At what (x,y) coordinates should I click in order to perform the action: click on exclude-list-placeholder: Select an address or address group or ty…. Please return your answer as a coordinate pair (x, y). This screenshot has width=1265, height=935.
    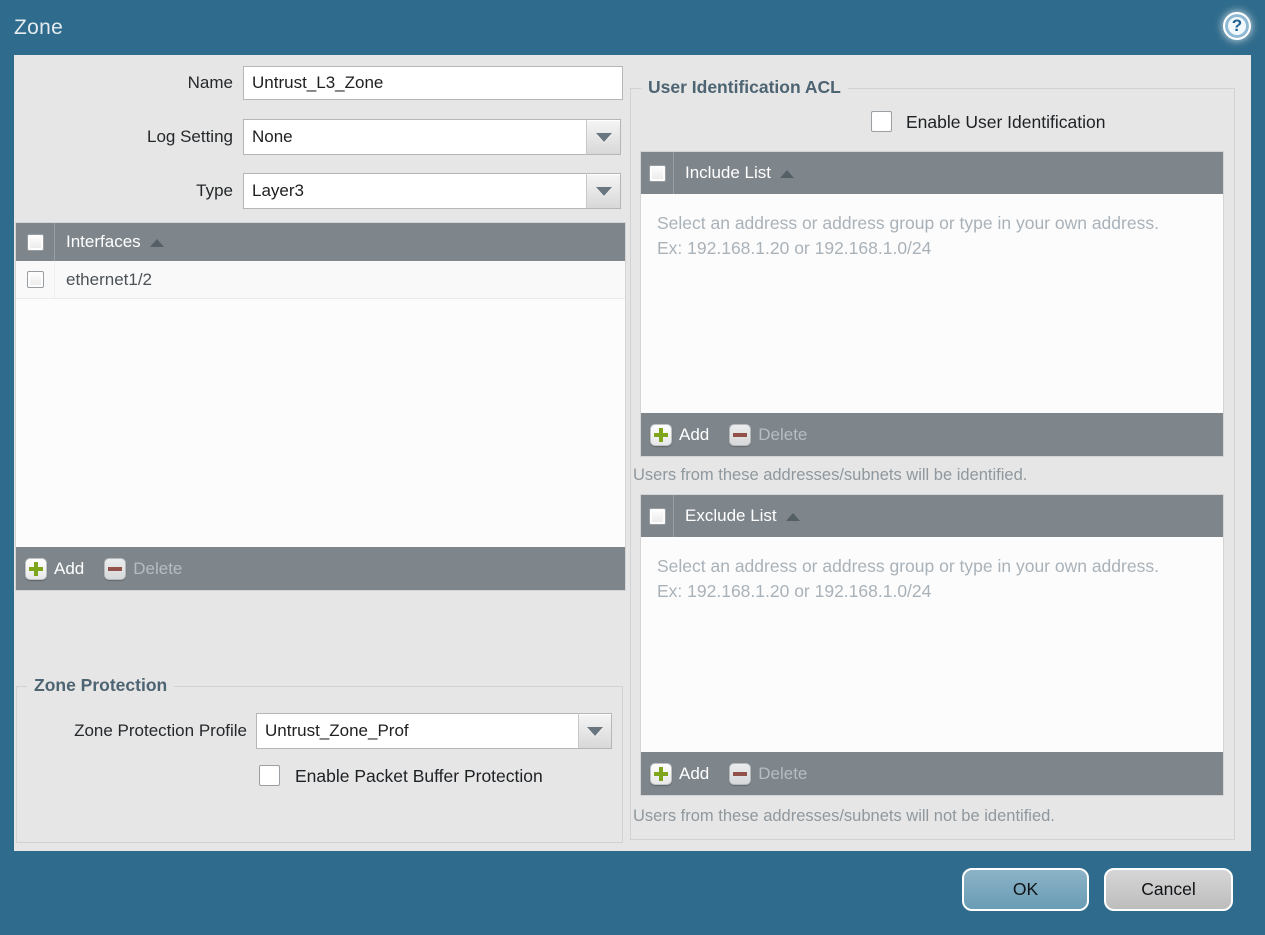
    Looking at the image, I should click on (908, 578).